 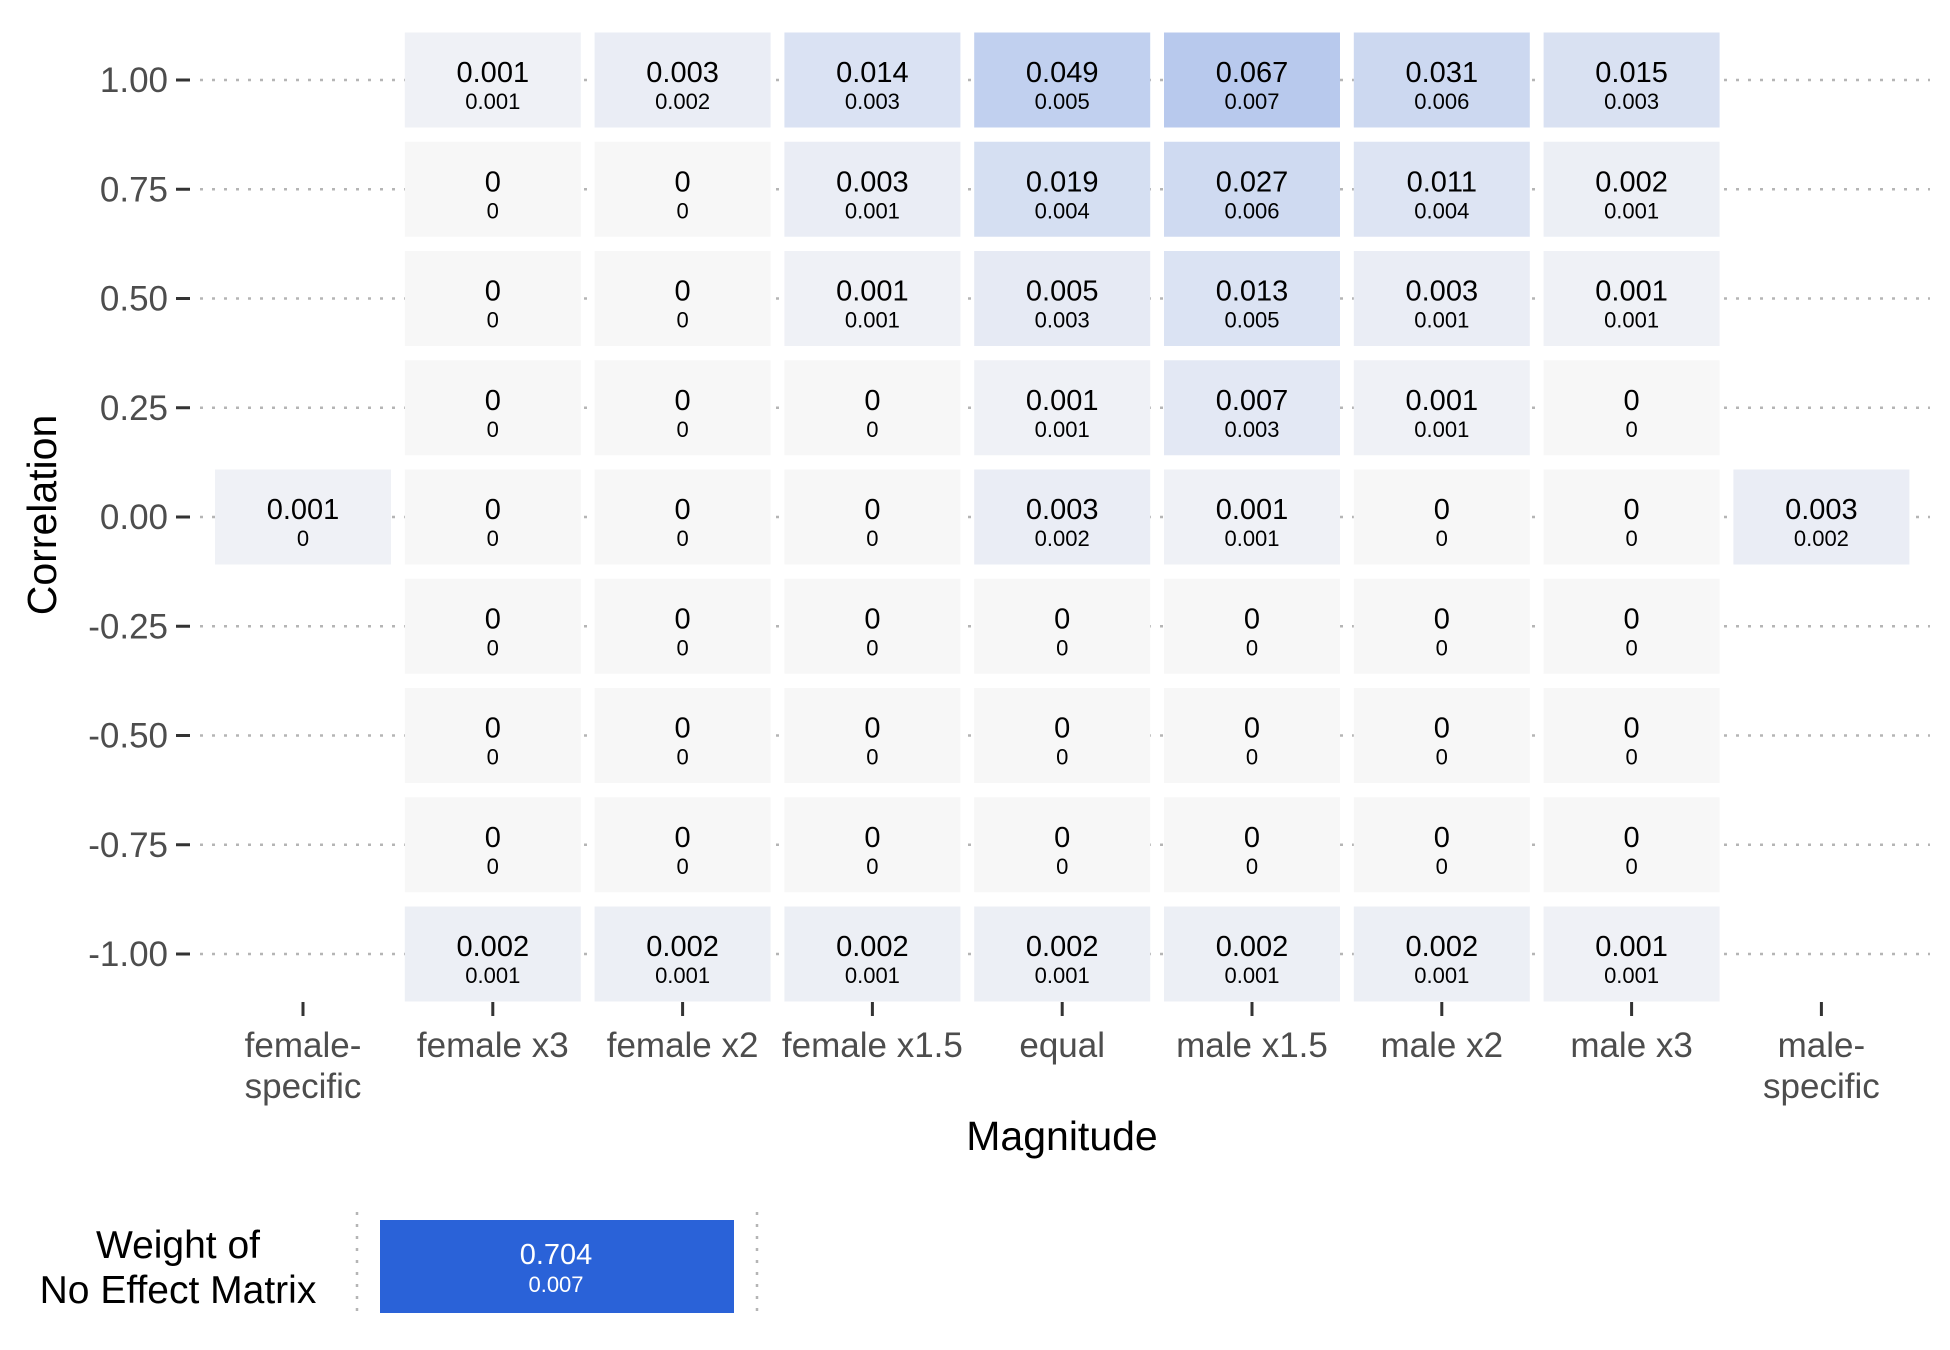 I want to click on x-tick-label: male x1.5, so click(x=1252, y=1045).